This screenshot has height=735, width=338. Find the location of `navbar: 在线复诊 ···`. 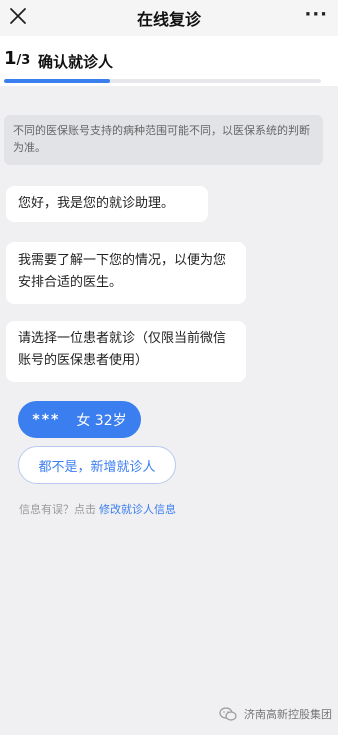

navbar: 在线复诊 ··· is located at coordinates (169, 18).